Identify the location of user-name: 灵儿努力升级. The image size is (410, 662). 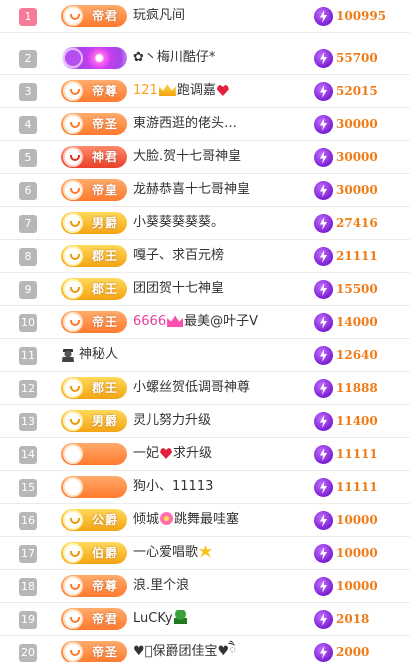
(172, 421).